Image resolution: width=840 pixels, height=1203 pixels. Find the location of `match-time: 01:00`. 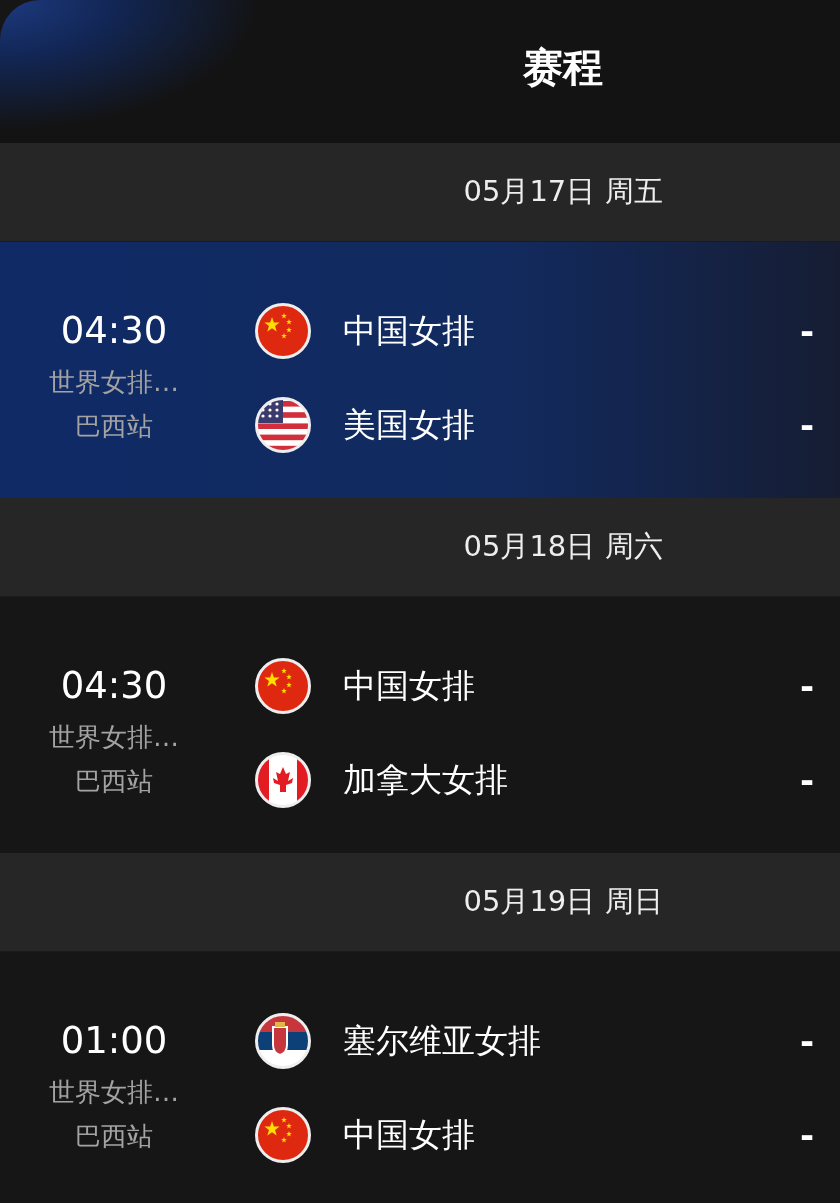

match-time: 01:00 is located at coordinates (114, 1041).